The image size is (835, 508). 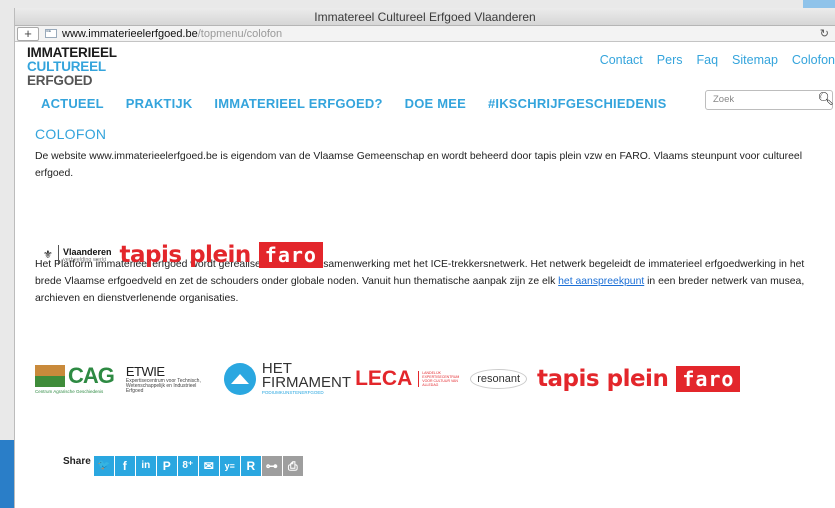 I want to click on logo-line-3: ERFGOED, so click(x=60, y=80).